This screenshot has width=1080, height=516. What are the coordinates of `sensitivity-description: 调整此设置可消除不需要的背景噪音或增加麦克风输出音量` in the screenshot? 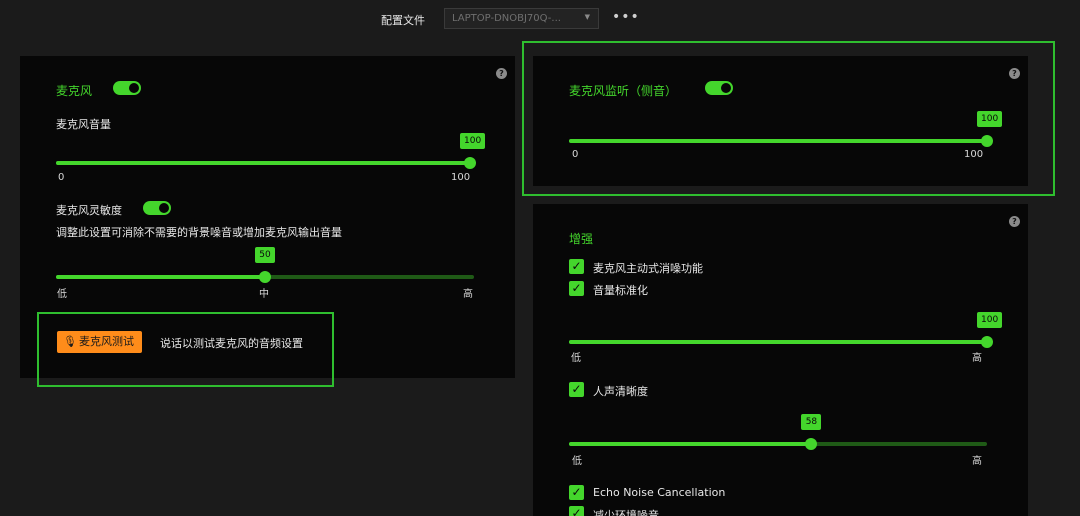 It's located at (199, 232).